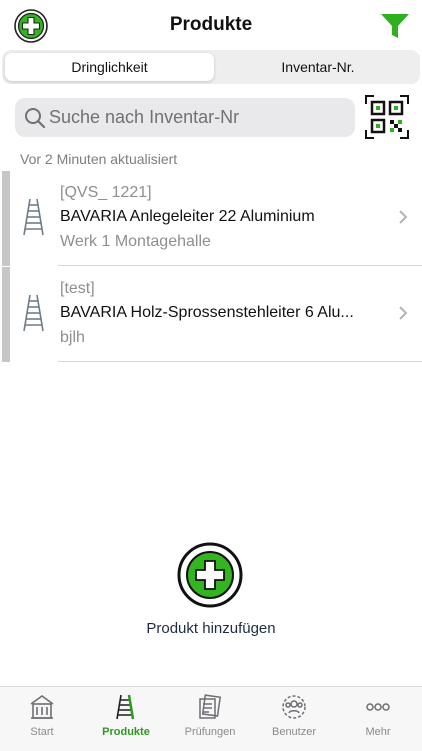  I want to click on tab-benutzer: Benutzer, so click(294, 719).